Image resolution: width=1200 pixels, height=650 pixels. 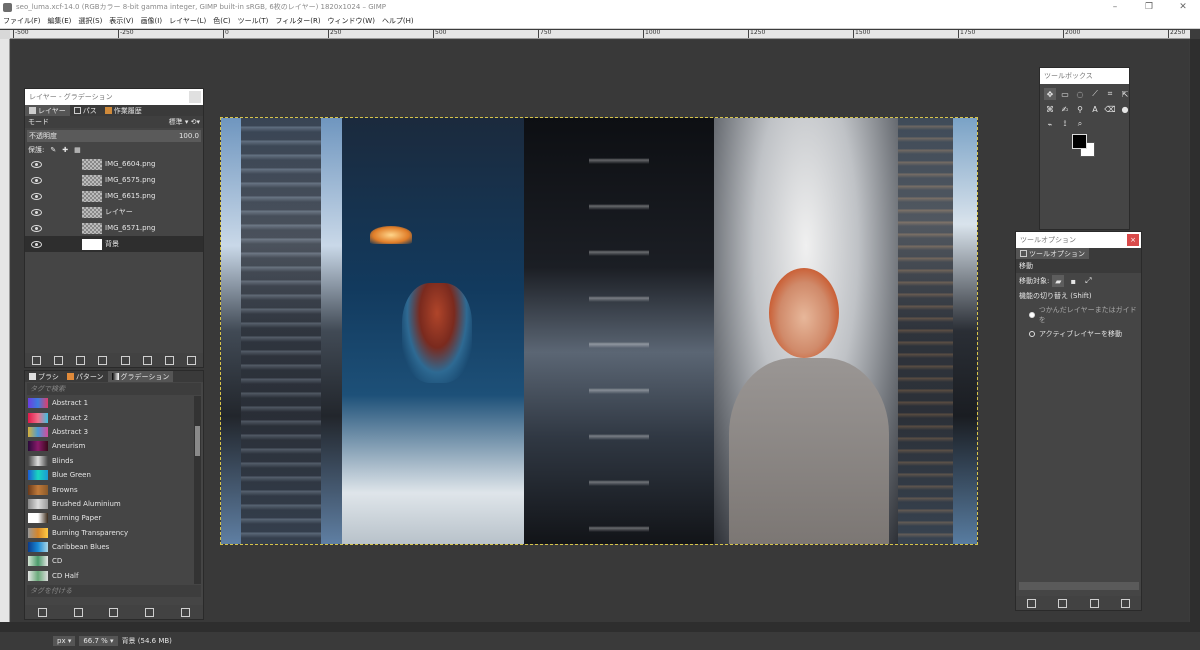 What do you see at coordinates (114, 432) in the screenshot?
I see `gradient-item: Abstract 3` at bounding box center [114, 432].